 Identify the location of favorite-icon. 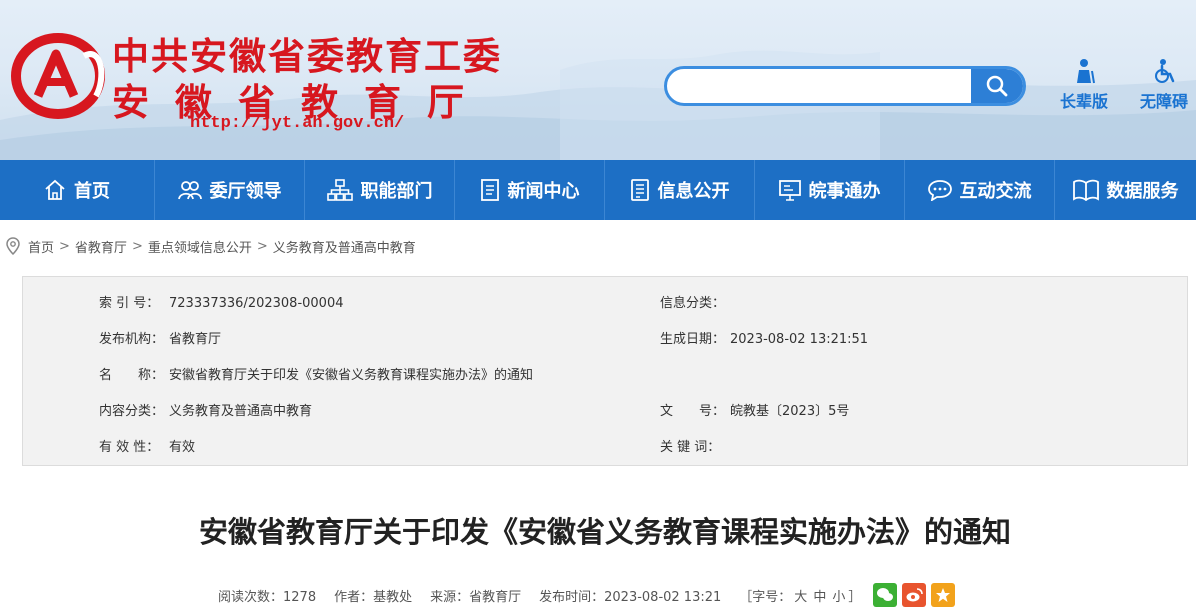
(943, 595).